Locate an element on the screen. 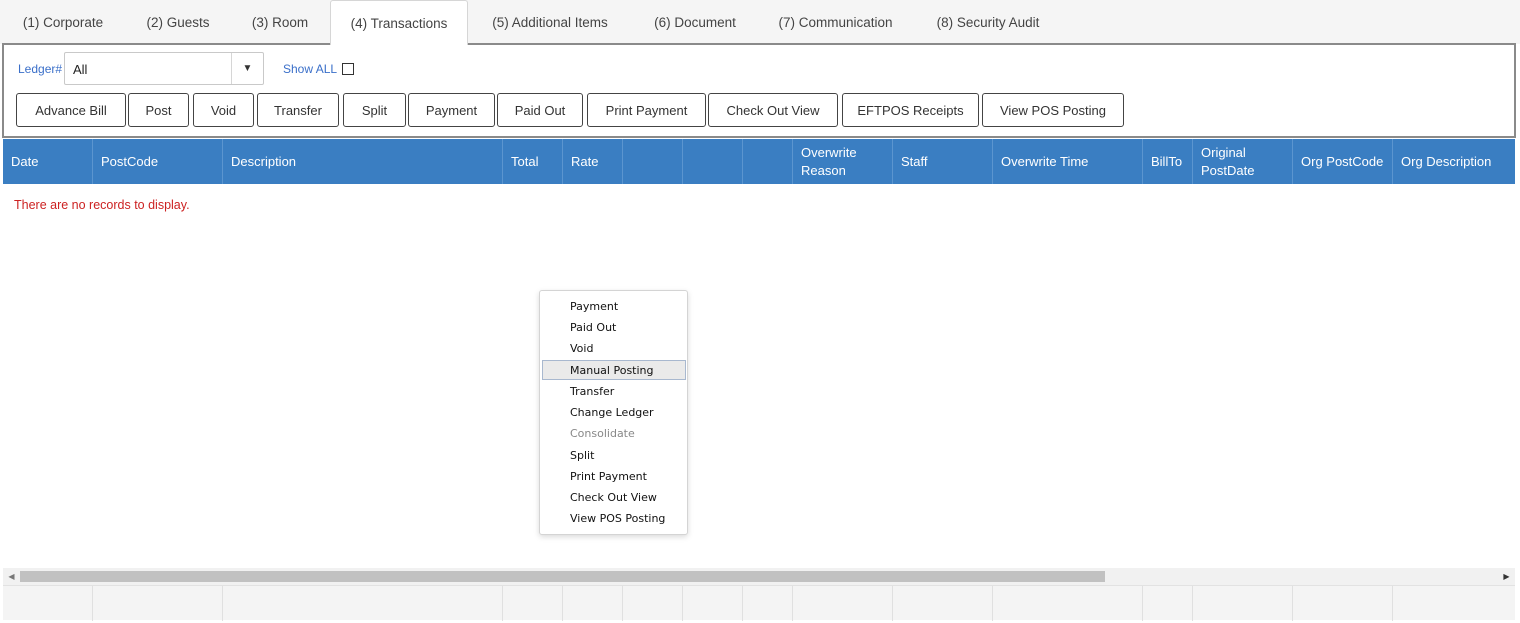  show-all-label: Show ALL is located at coordinates (310, 69).